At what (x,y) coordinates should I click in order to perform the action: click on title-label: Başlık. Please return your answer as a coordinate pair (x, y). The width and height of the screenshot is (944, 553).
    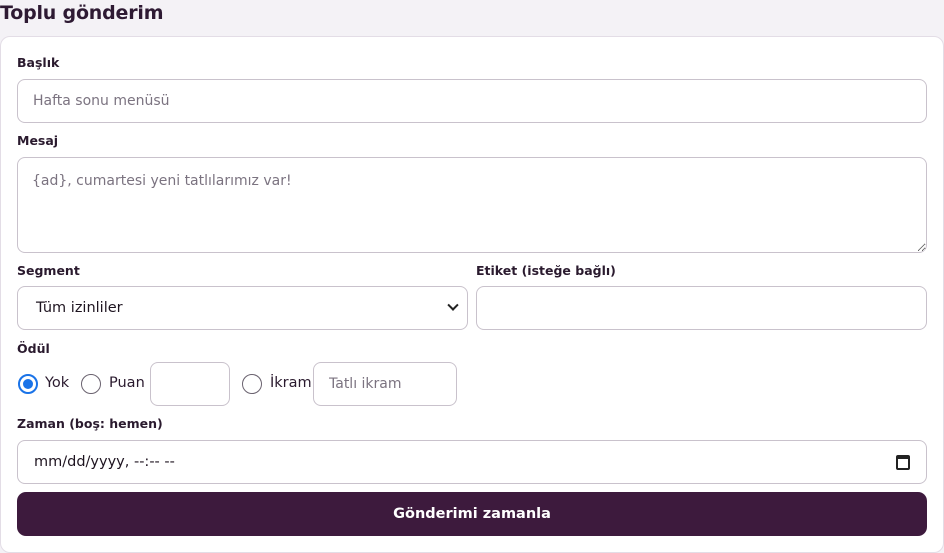
    Looking at the image, I should click on (38, 62).